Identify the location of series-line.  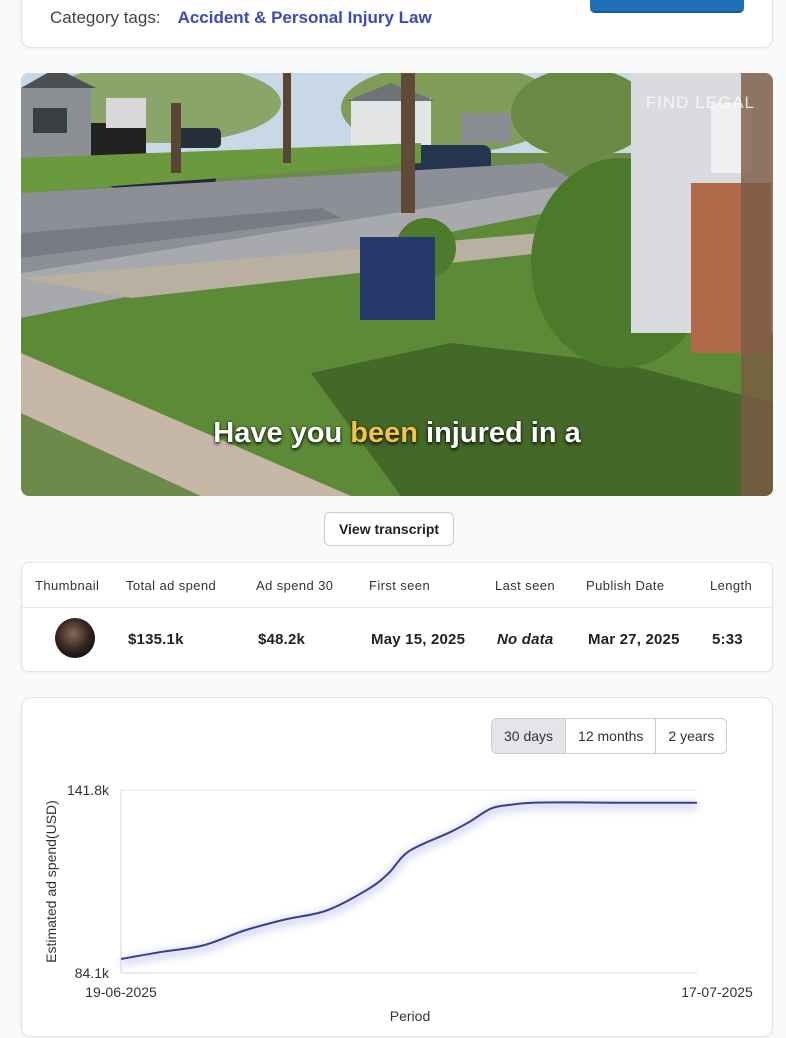
(408, 880).